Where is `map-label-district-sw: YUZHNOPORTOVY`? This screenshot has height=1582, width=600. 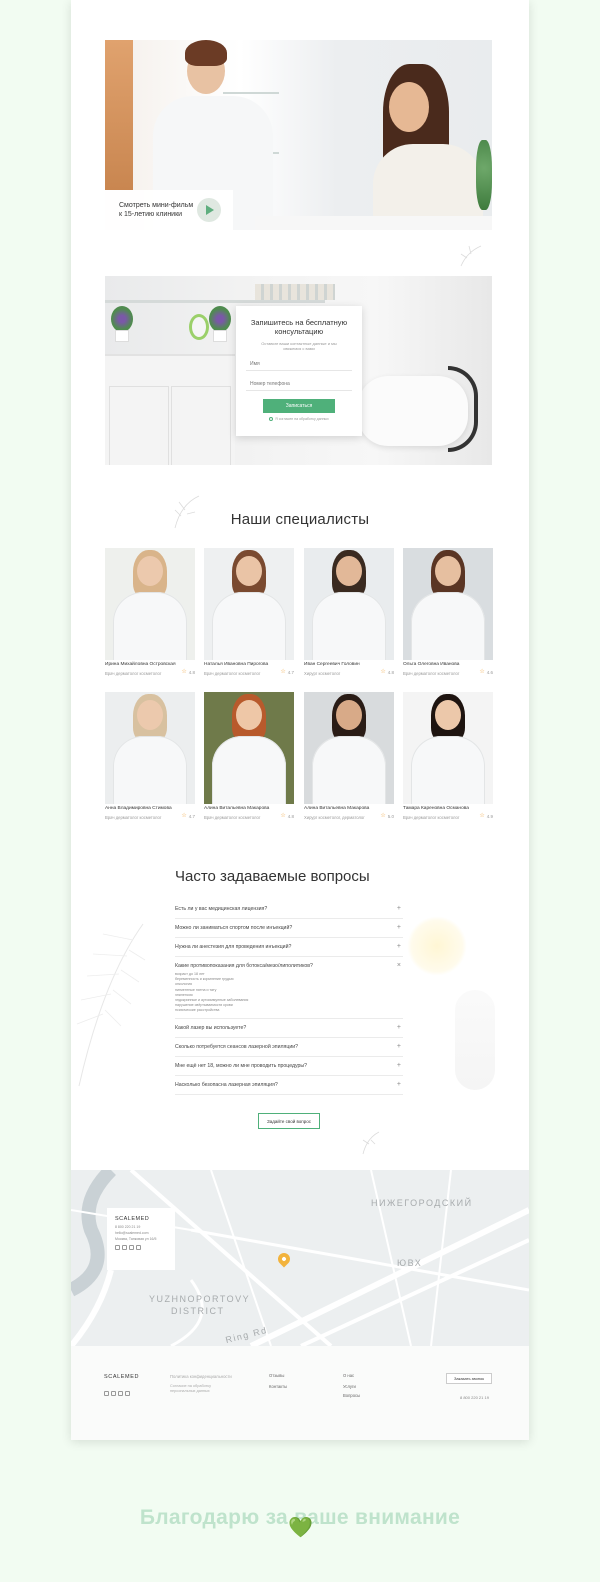
map-label-district-sw: YUZHNOPORTOVY is located at coordinates (200, 1299).